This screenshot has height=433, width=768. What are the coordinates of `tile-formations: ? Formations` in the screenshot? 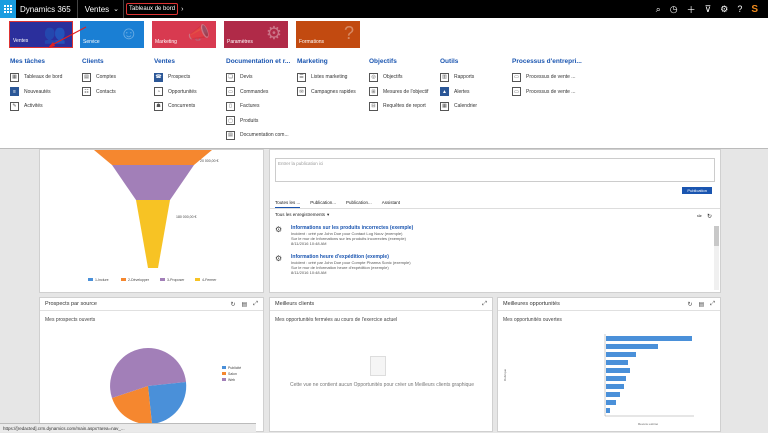 It's located at (328, 34).